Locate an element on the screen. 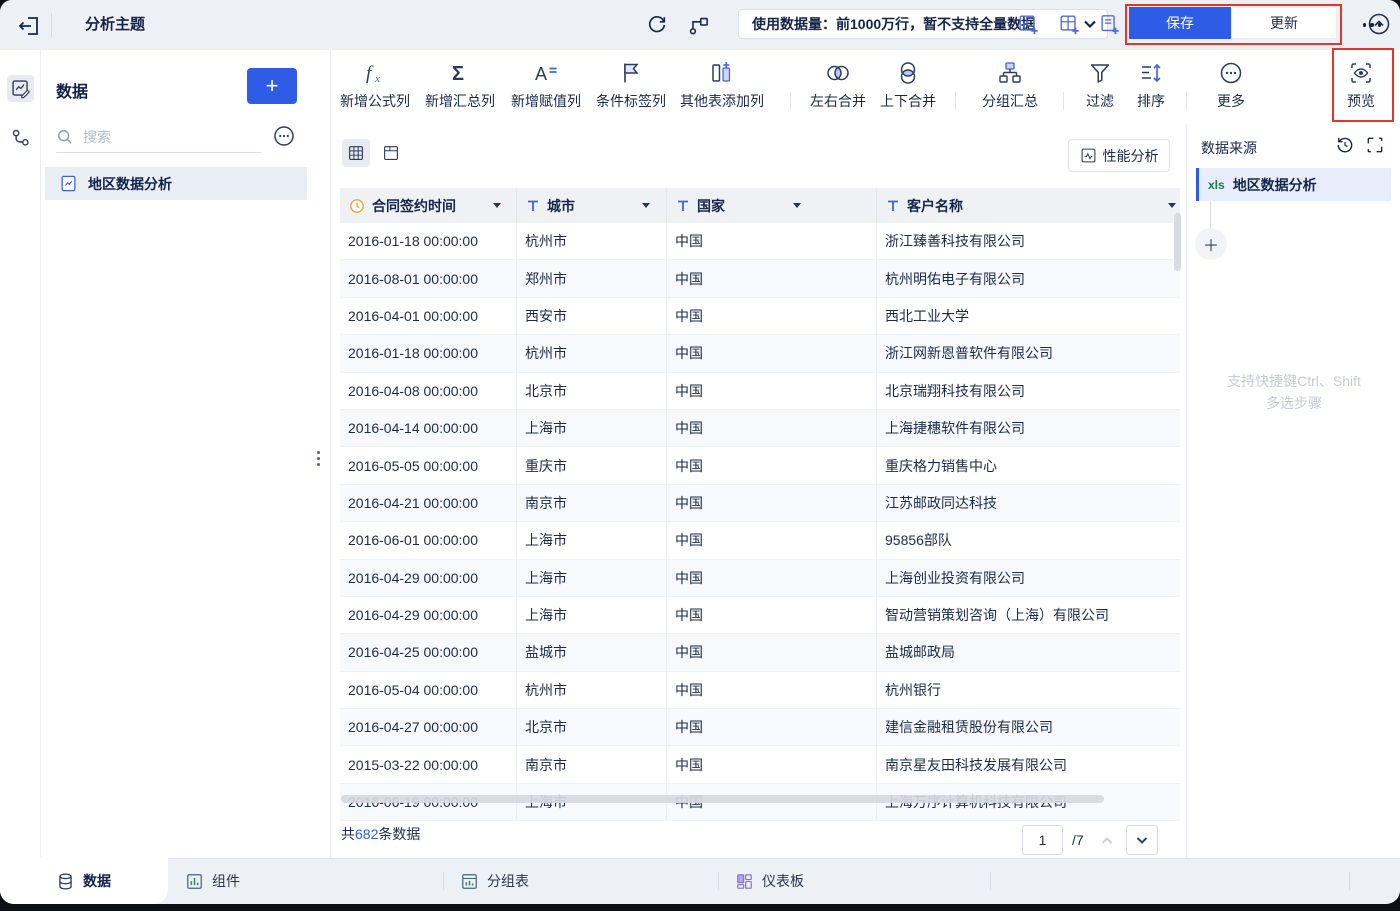  sidebar-item-dataset: 地区数据分析 is located at coordinates (176, 183).